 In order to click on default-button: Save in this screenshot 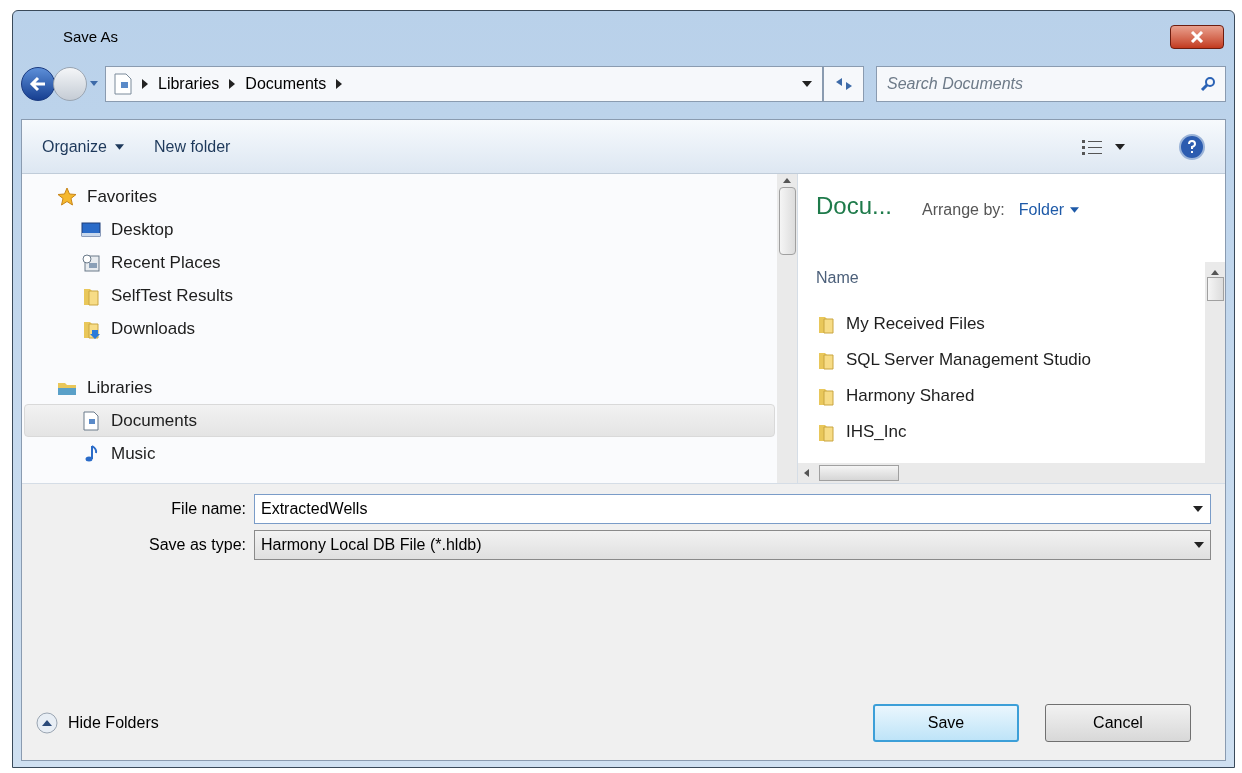, I will do `click(946, 723)`.